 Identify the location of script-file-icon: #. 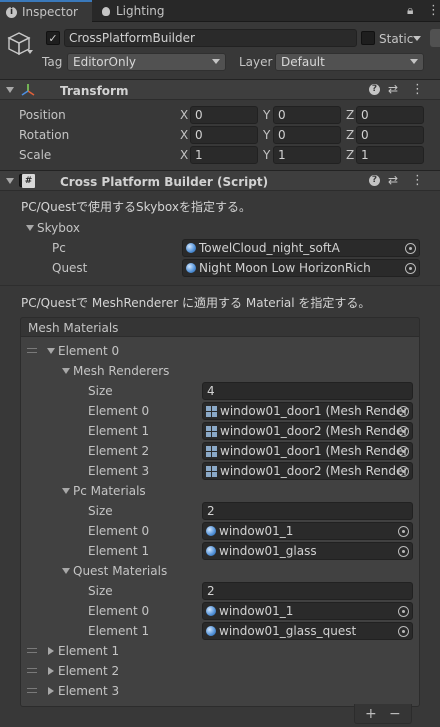
(28, 181).